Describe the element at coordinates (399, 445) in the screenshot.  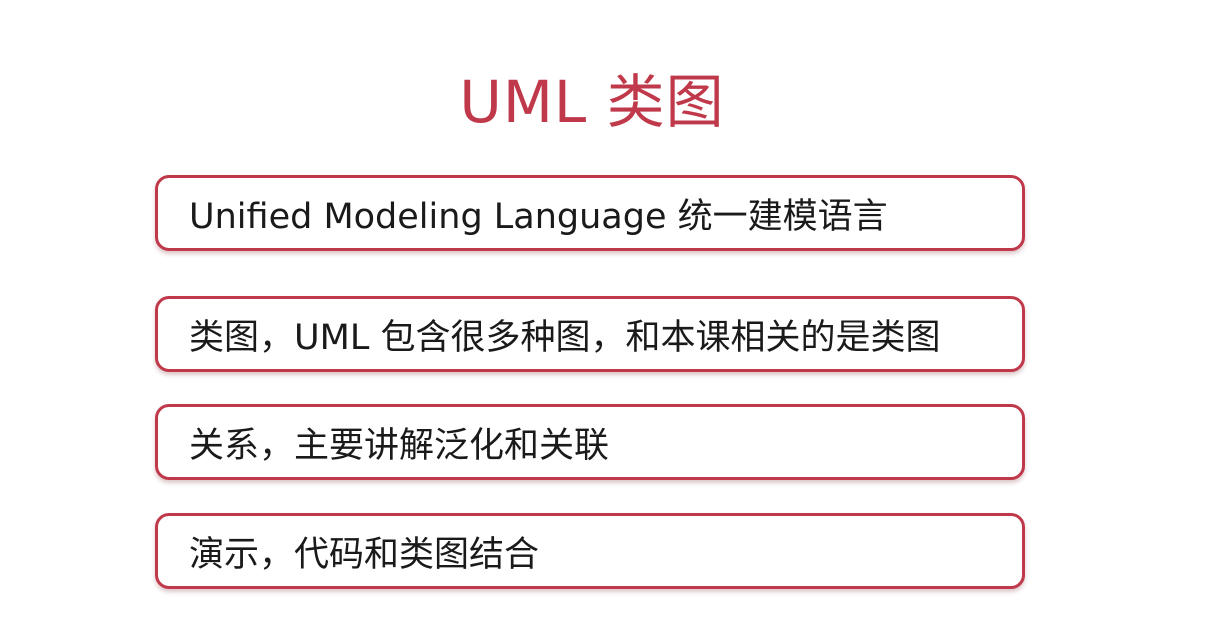
I see `bullet-card-text: 关系，主要讲解泛化和关联` at that location.